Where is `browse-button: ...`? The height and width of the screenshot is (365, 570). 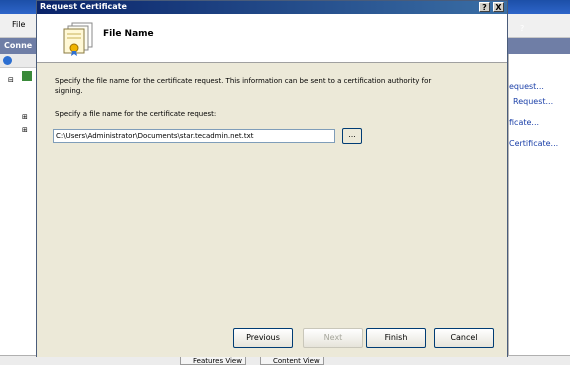
browse-button: ... is located at coordinates (352, 136).